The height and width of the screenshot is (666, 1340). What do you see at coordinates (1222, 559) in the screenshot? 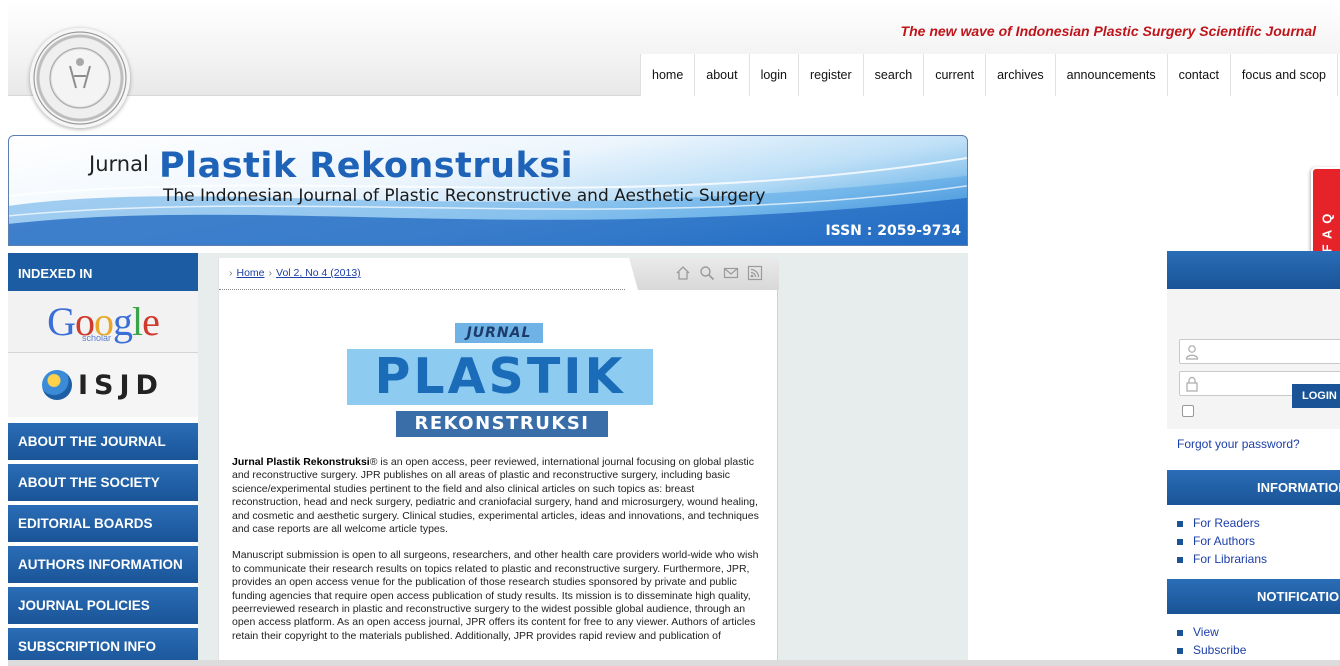
I see `link-for-librarians: For Librarians` at bounding box center [1222, 559].